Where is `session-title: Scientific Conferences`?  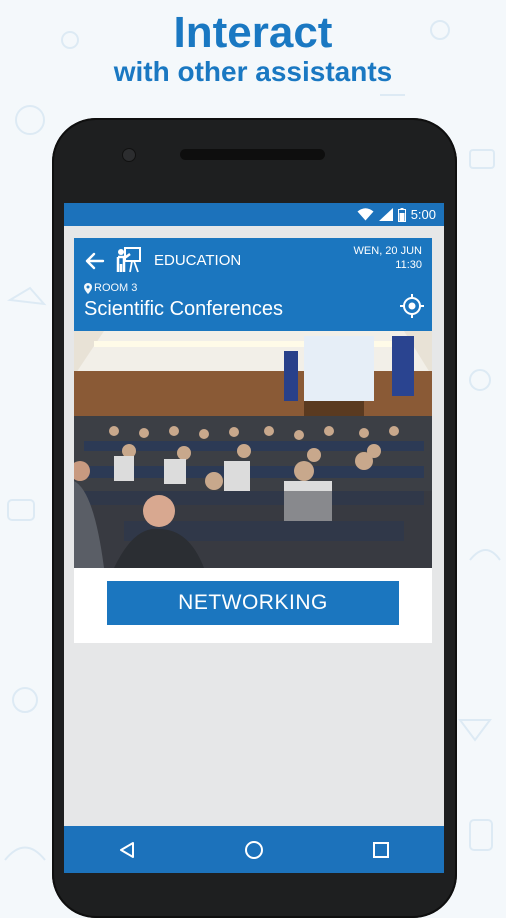
session-title: Scientific Conferences is located at coordinates (183, 309).